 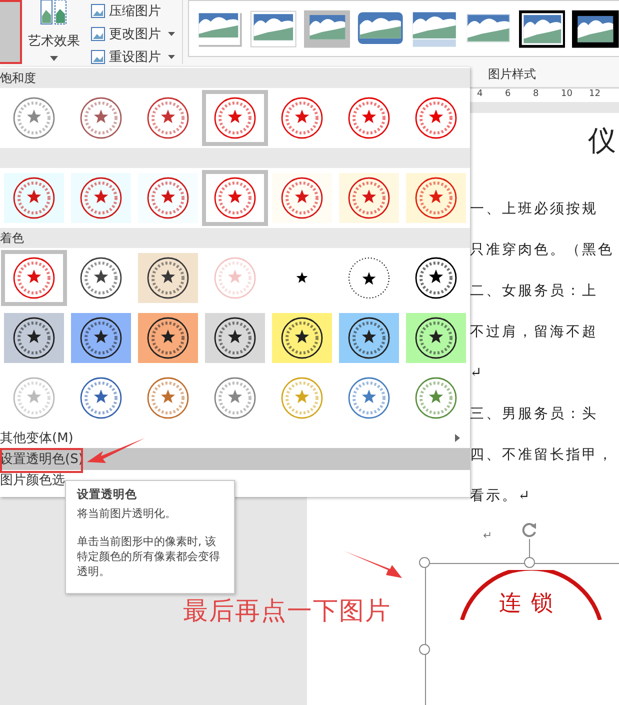 I want to click on group-label: 图片样式, so click(x=512, y=74).